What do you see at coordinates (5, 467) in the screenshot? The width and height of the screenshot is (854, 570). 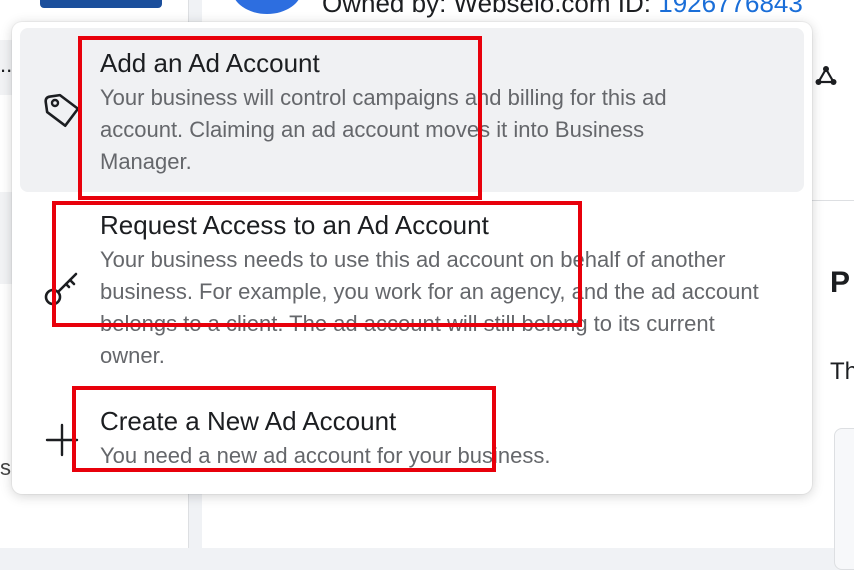 I see `left-nav-label-fragment: s` at bounding box center [5, 467].